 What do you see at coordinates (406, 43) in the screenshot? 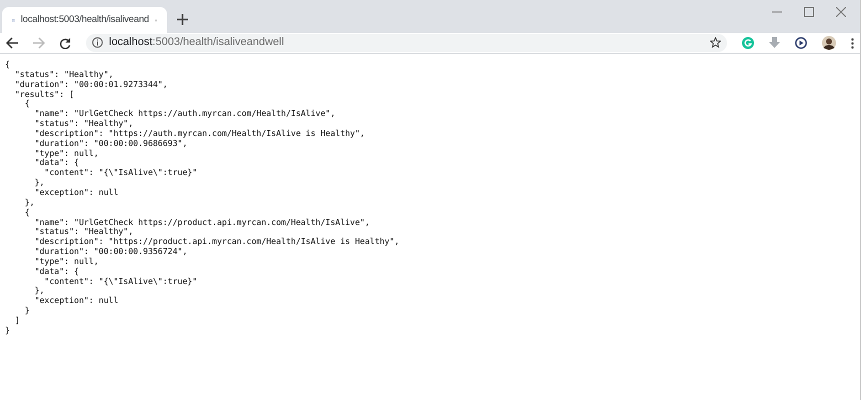
I see `address-bar: localhost:5003/health/isaliveandwell` at bounding box center [406, 43].